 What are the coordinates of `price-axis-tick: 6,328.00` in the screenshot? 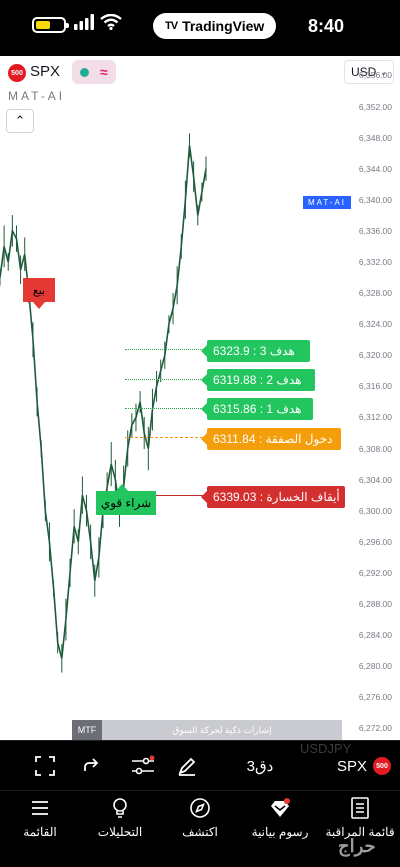 It's located at (375, 293).